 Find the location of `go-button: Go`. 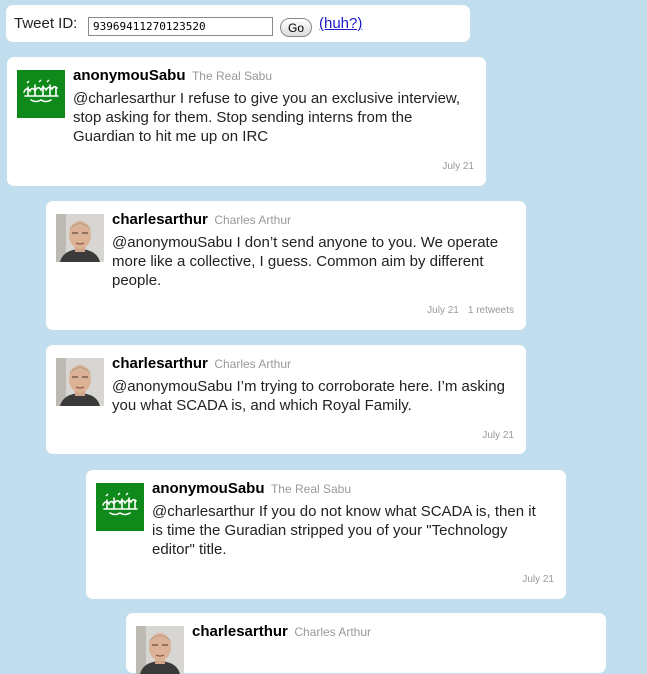

go-button: Go is located at coordinates (296, 27).